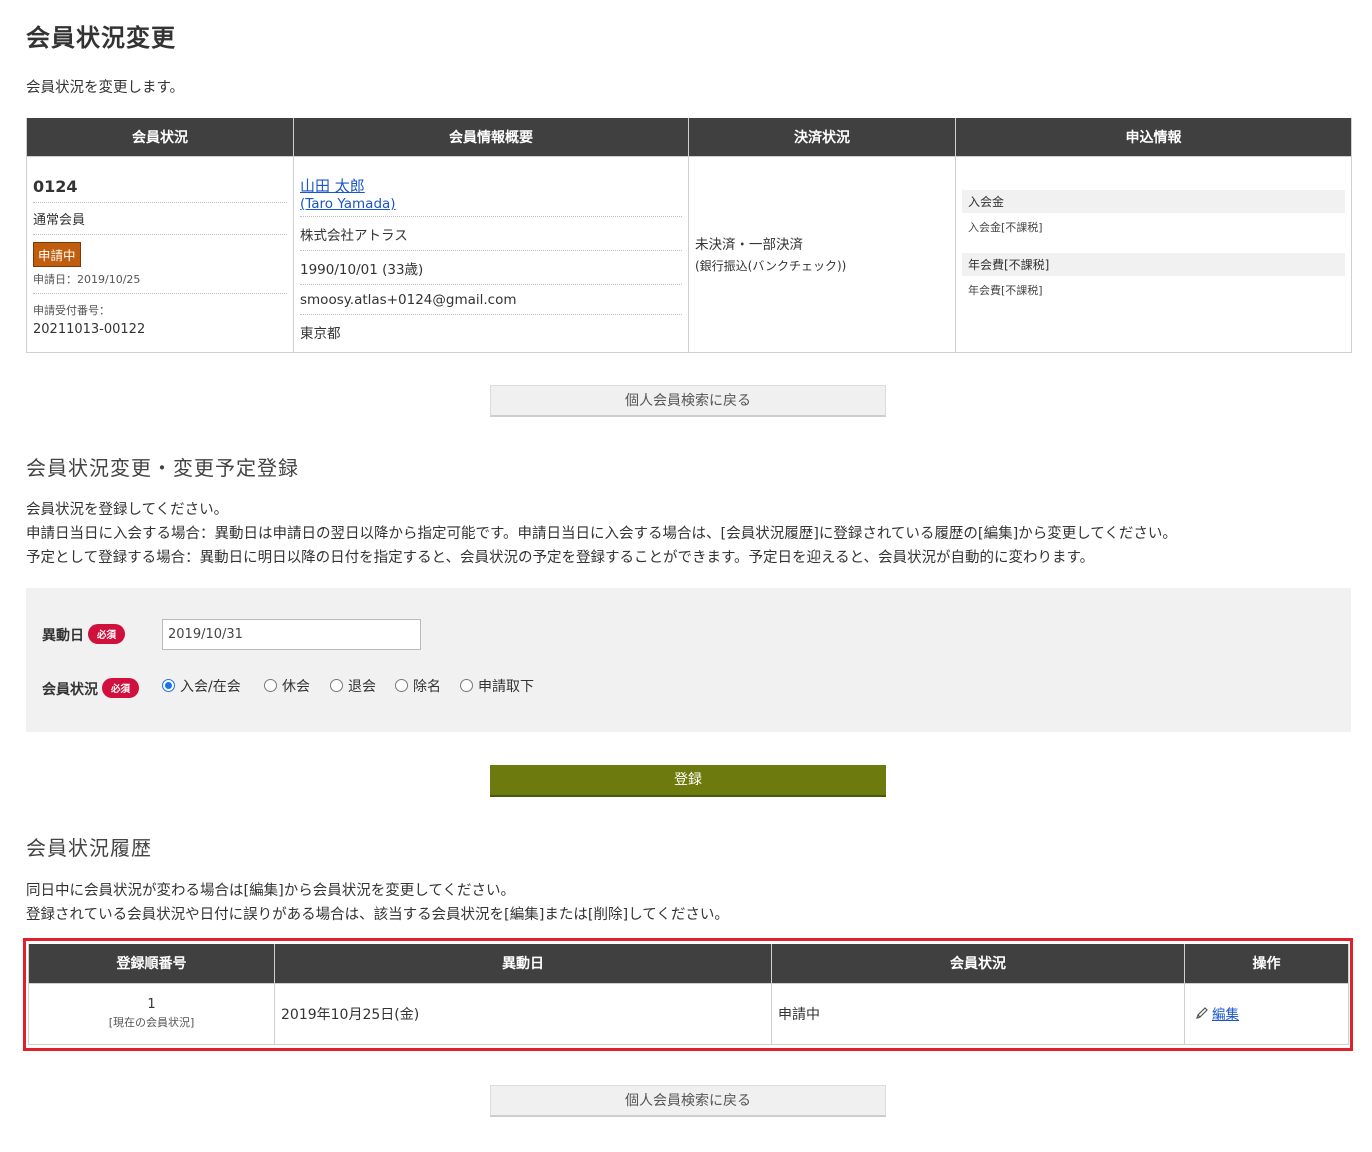 The width and height of the screenshot is (1372, 1152). Describe the element at coordinates (210, 687) in the screenshot. I see `radio-label: 入会/在会` at that location.